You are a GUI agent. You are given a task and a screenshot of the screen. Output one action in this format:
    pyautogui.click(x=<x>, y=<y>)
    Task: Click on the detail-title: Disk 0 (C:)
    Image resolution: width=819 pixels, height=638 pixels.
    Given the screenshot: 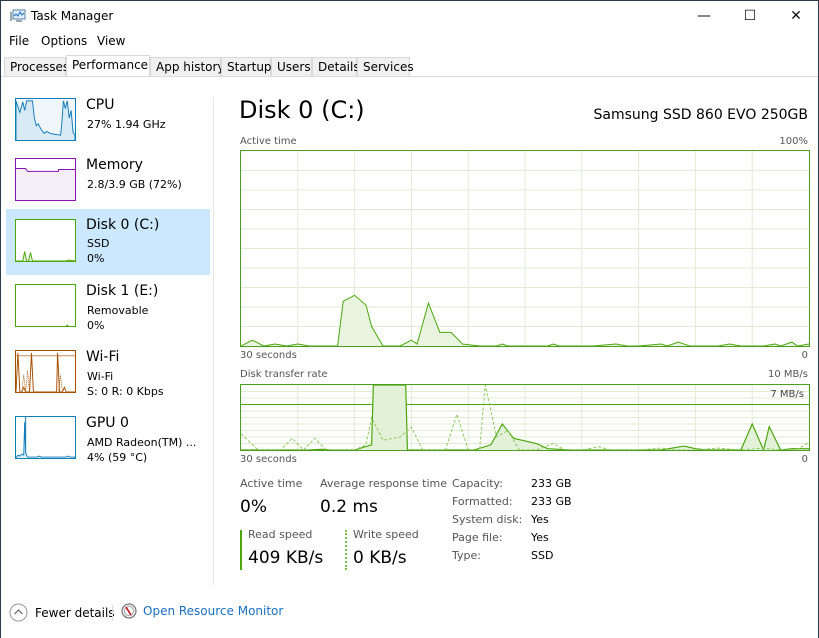 What is the action you would take?
    pyautogui.click(x=302, y=110)
    